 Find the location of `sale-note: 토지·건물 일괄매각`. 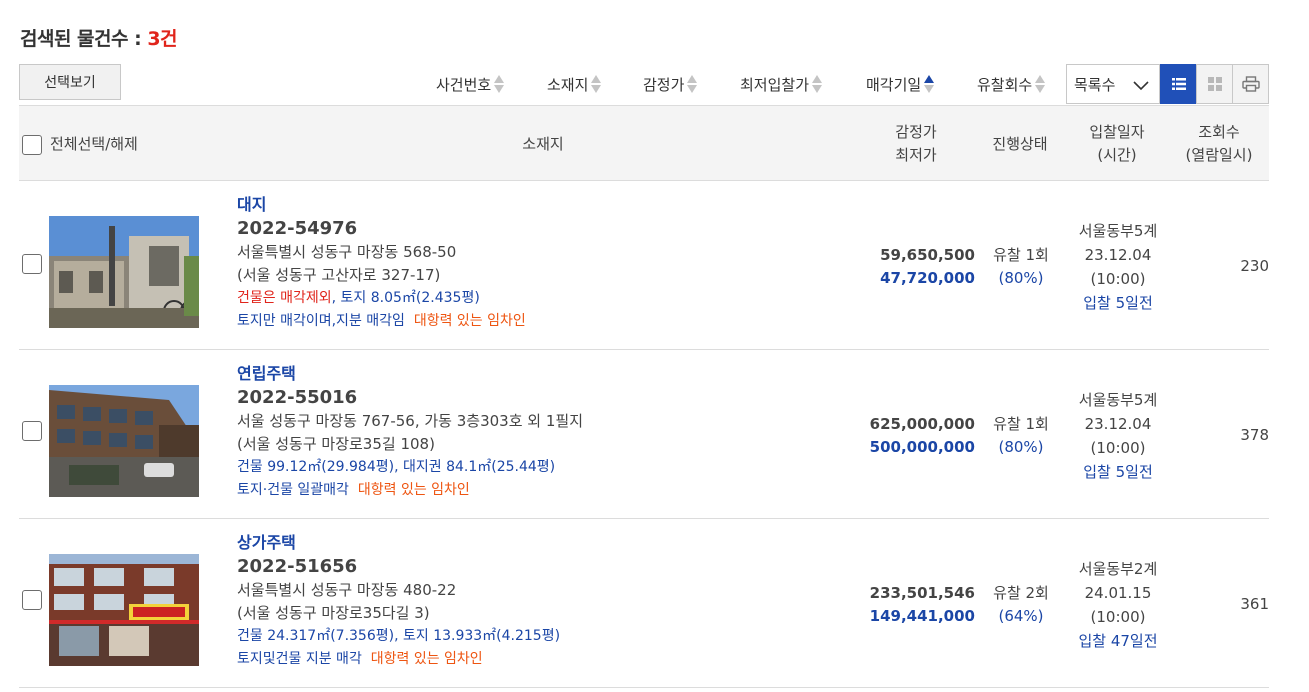

sale-note: 토지·건물 일괄매각 is located at coordinates (293, 490).